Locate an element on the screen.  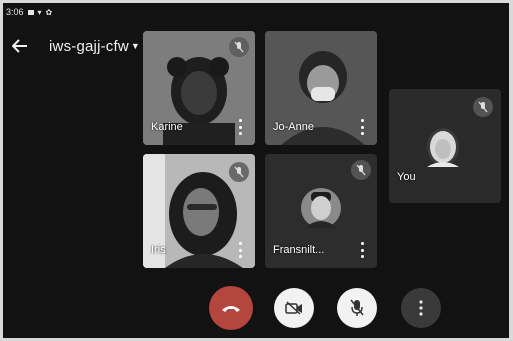
hangup-icon is located at coordinates (231, 309).